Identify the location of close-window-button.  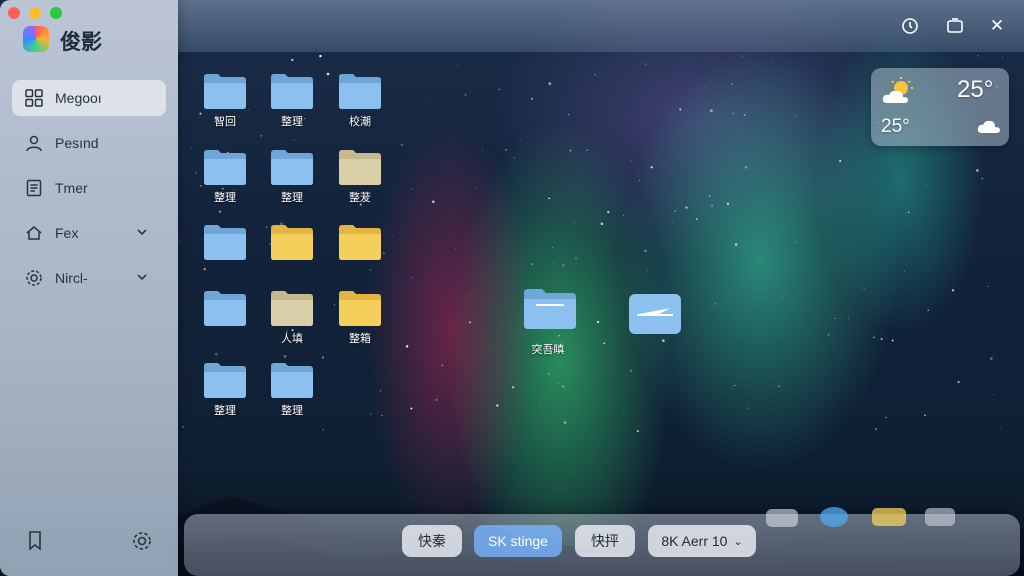
(14, 13).